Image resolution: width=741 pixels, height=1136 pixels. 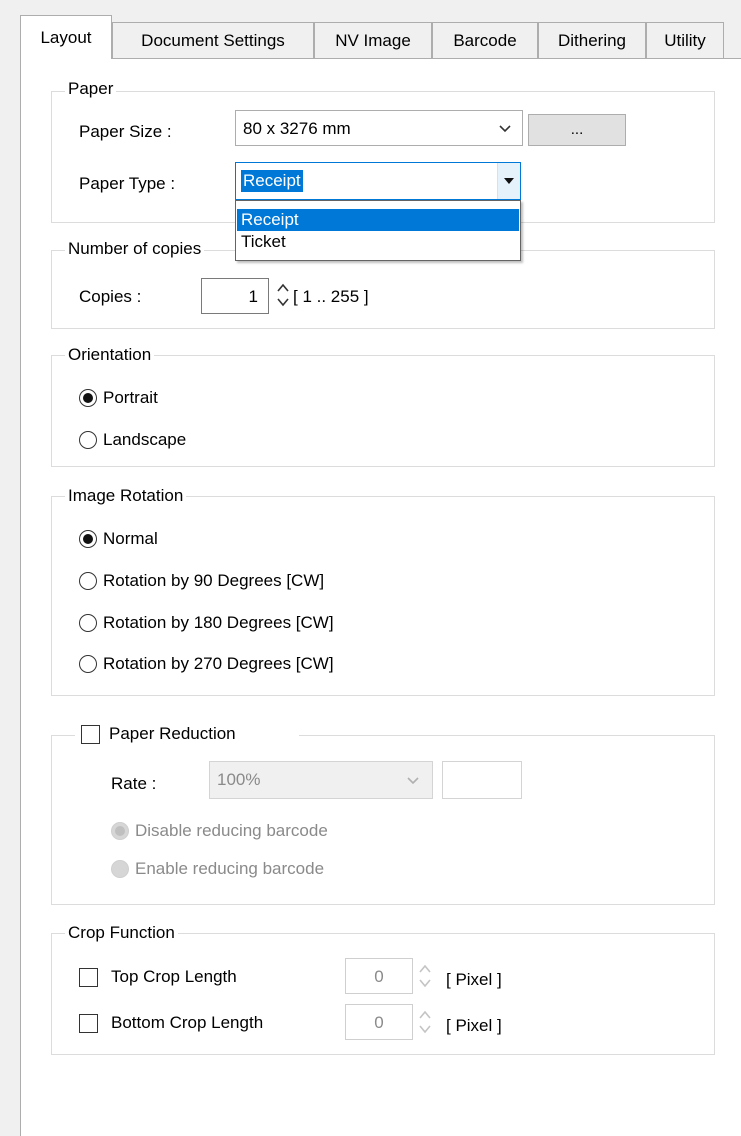 What do you see at coordinates (239, 779) in the screenshot?
I see `rate-value: 100%` at bounding box center [239, 779].